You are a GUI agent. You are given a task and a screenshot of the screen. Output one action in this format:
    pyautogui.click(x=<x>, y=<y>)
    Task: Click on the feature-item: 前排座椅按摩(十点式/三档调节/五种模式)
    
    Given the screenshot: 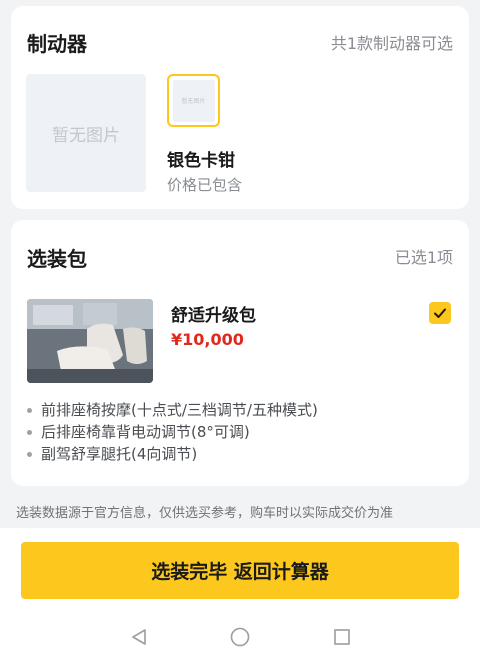 What is the action you would take?
    pyautogui.click(x=172, y=410)
    